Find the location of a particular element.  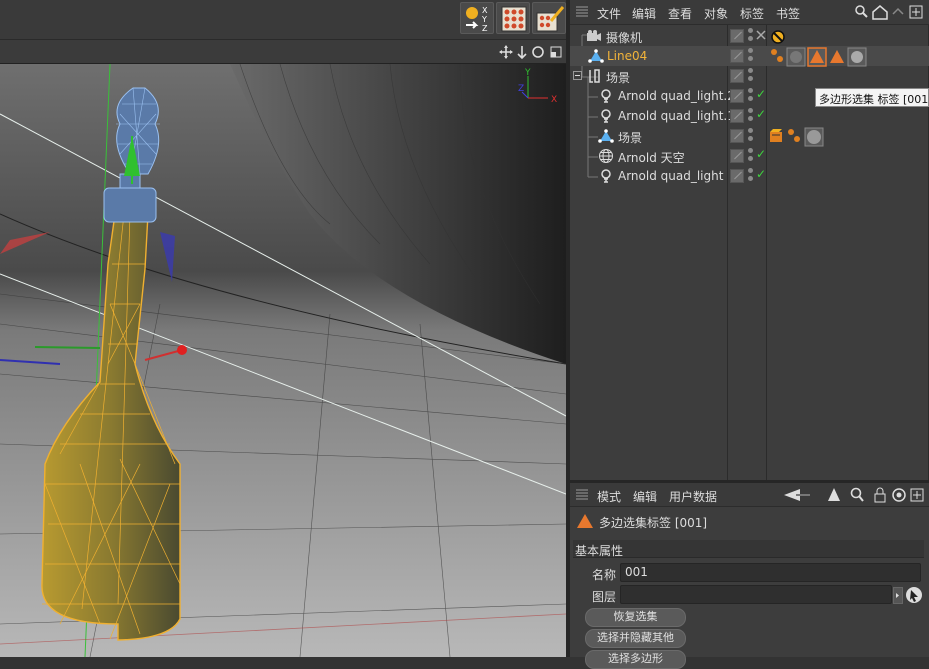

menu-tag: 标签 is located at coordinates (752, 13).